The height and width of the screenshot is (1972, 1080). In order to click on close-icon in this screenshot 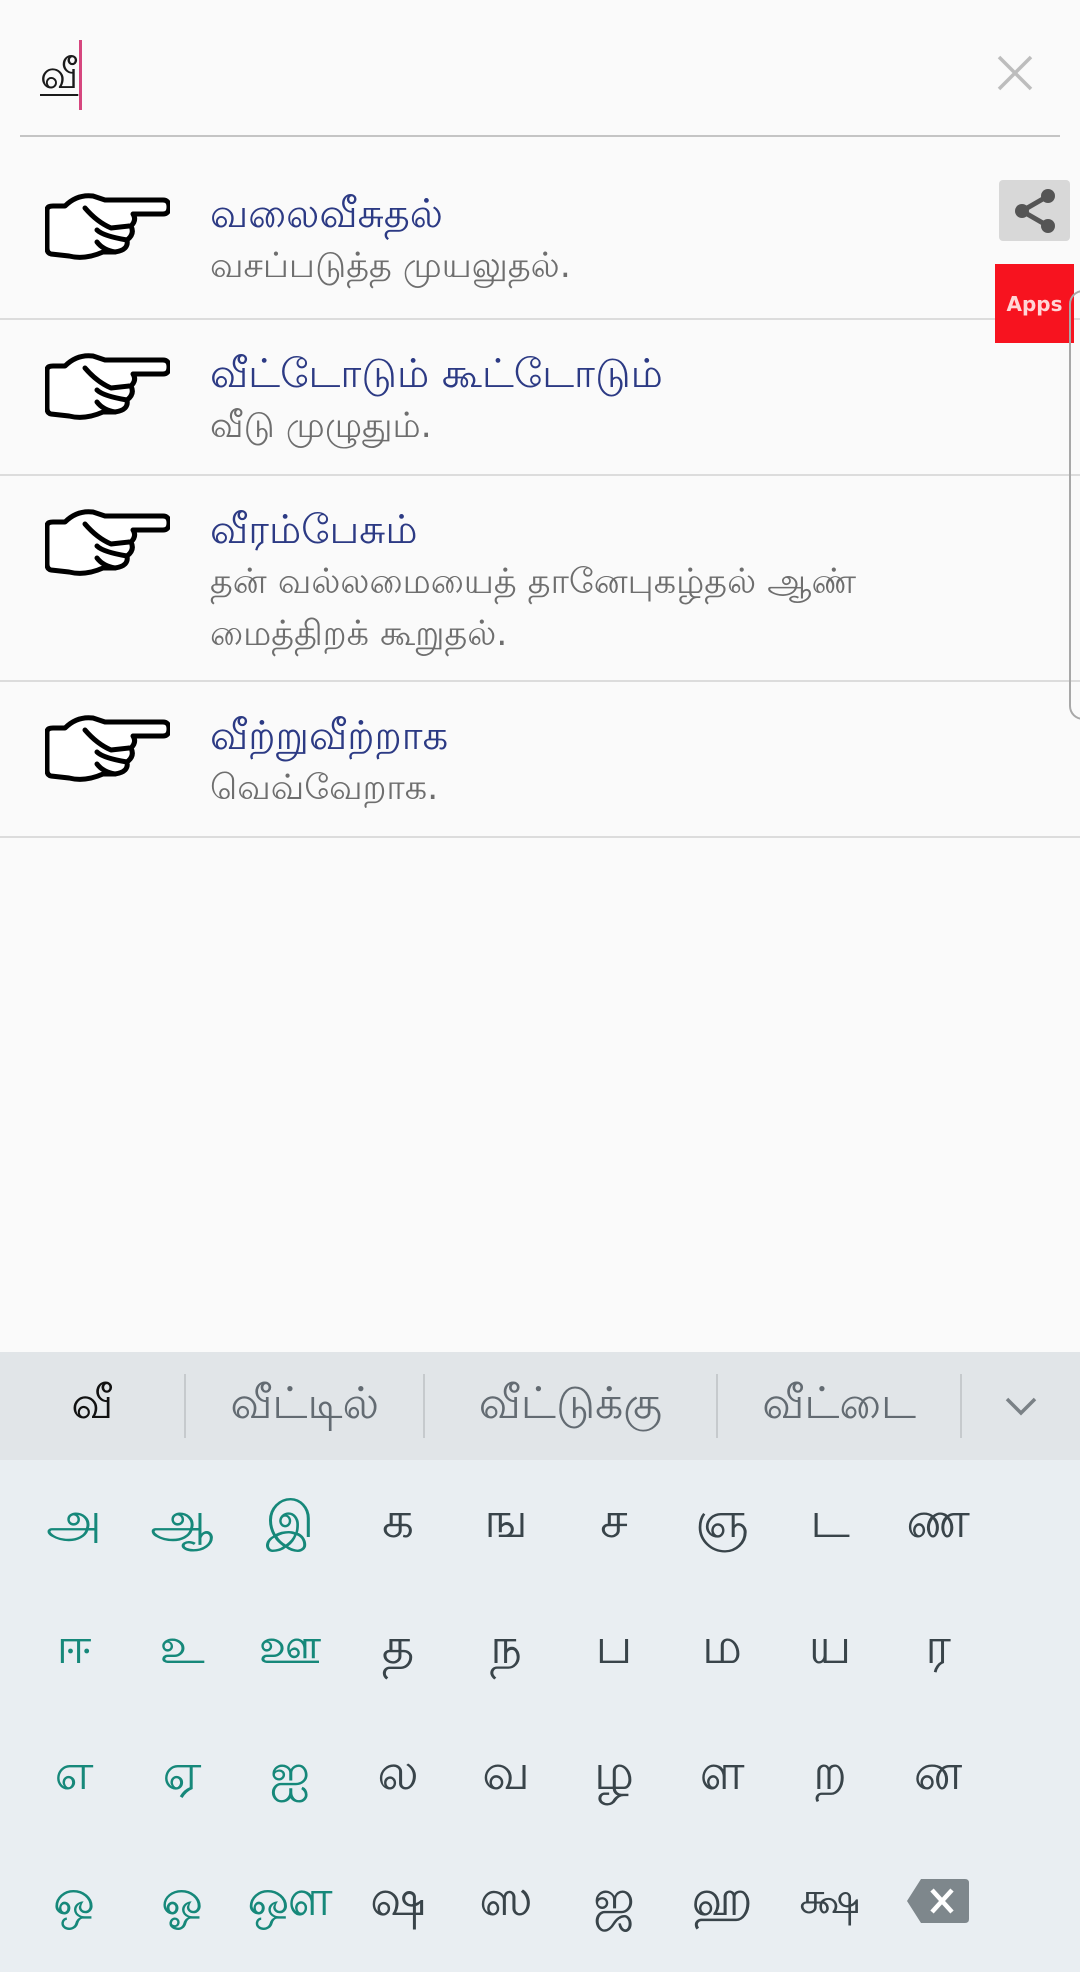, I will do `click(1015, 73)`.